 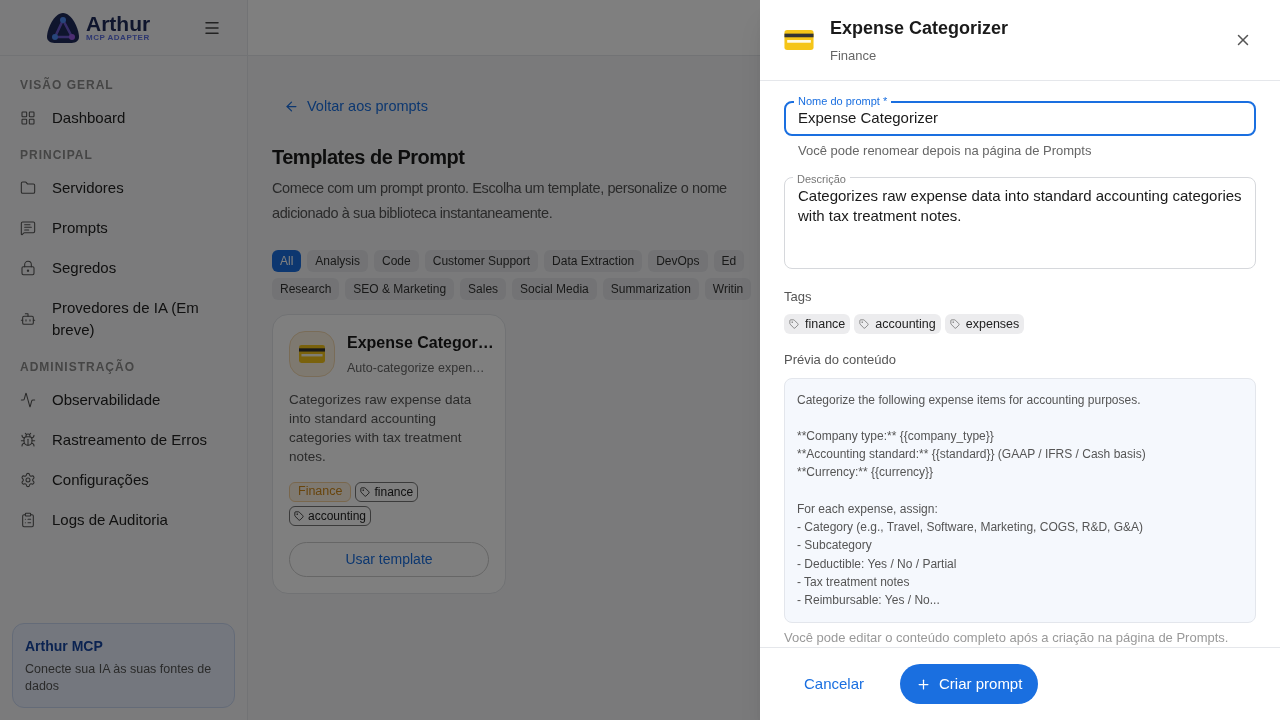 I want to click on sidebar-item: Segredos, so click(x=123, y=268).